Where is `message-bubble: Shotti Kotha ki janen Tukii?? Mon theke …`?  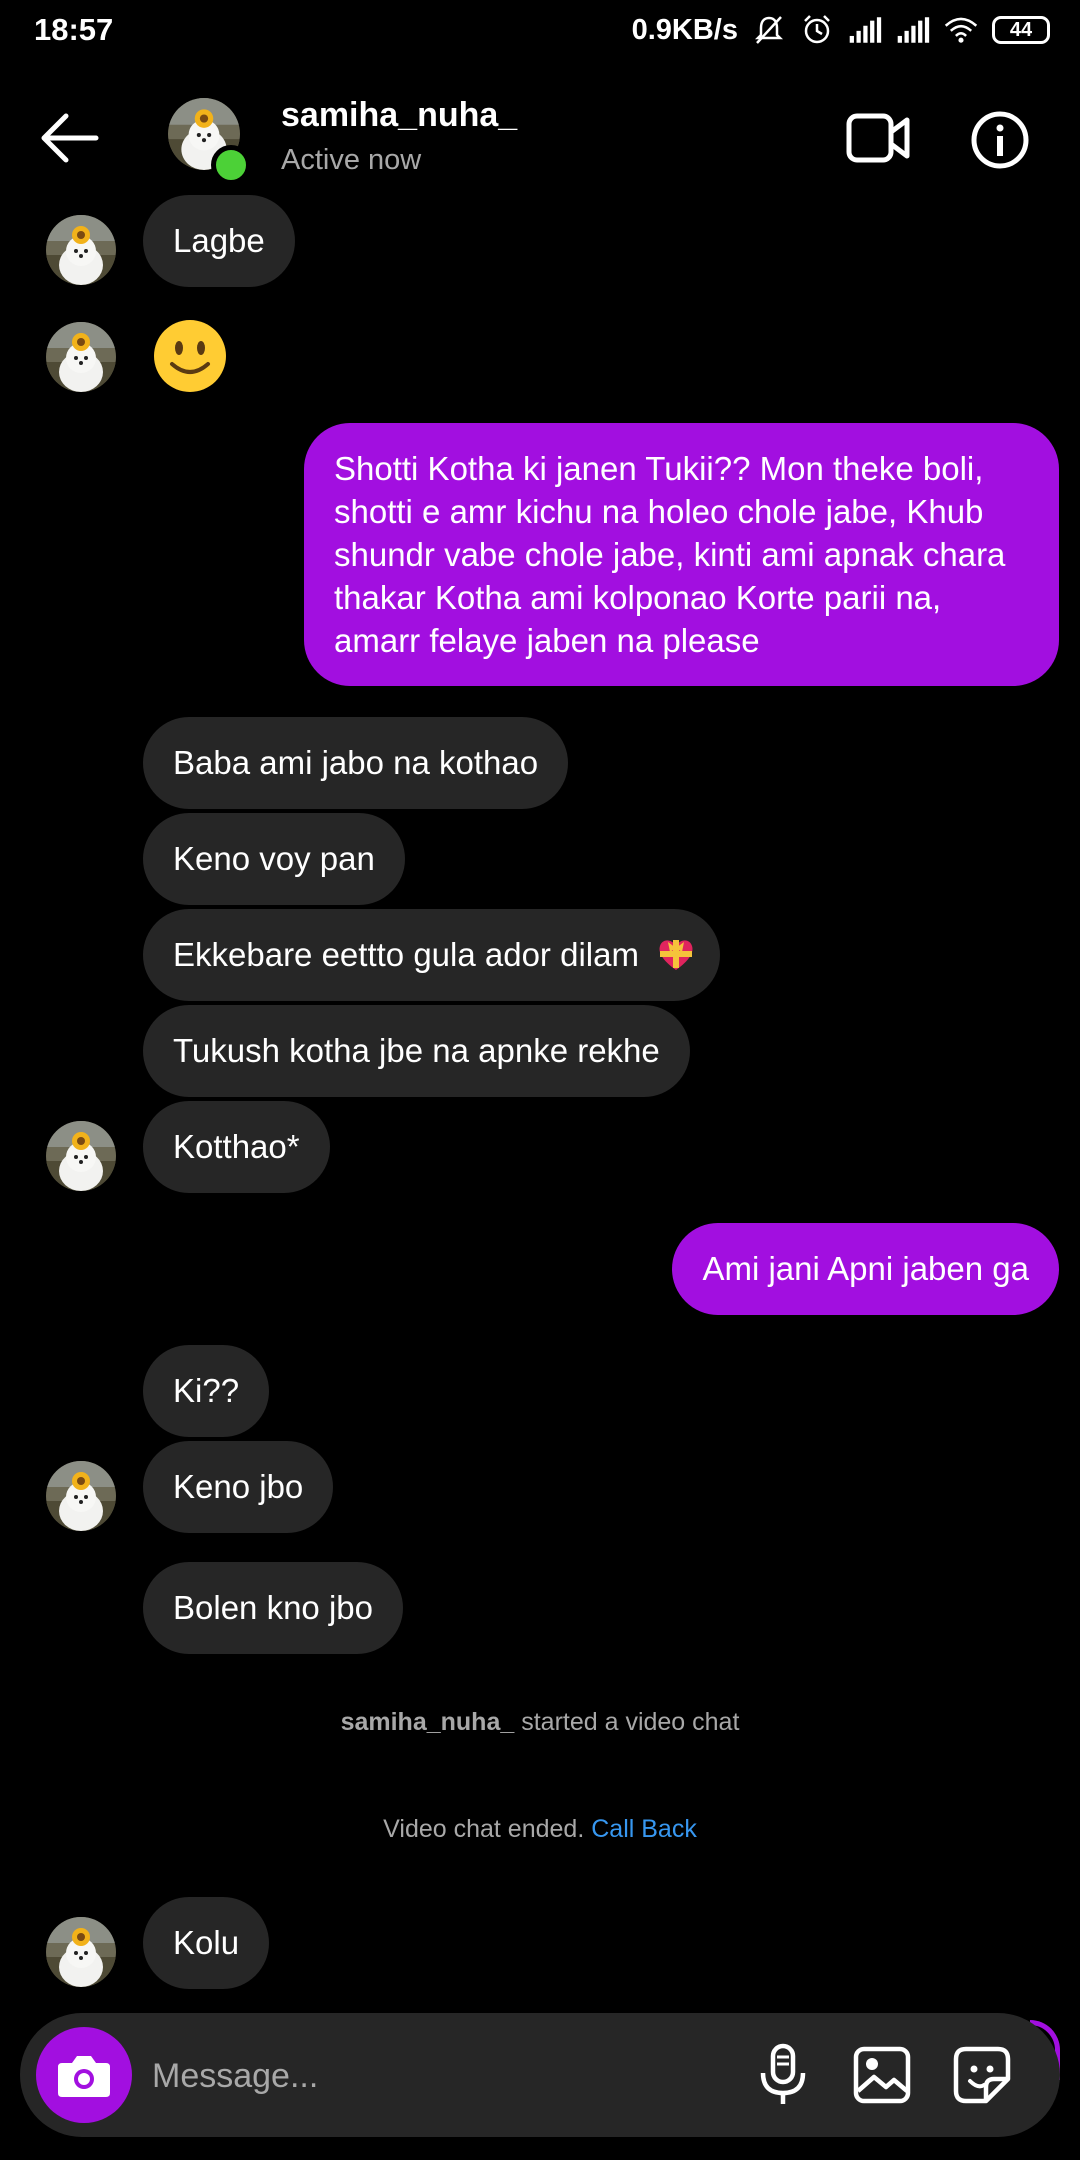
message-bubble: Shotti Kotha ki janen Tukii?? Mon theke … is located at coordinates (681, 554).